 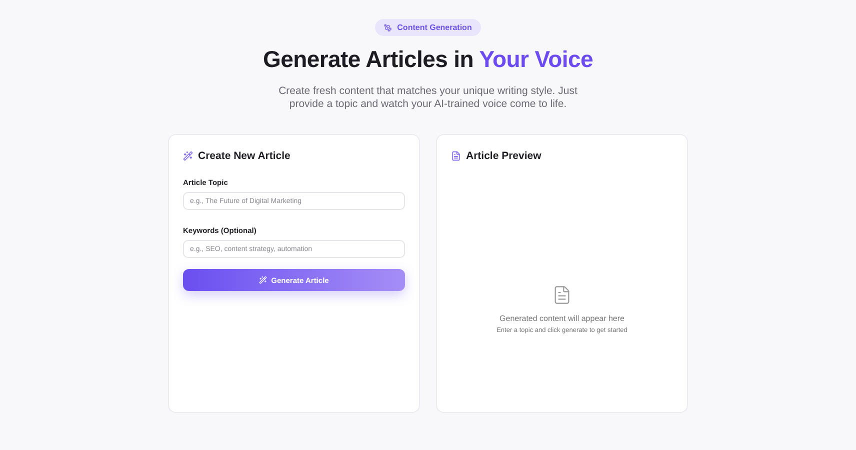 I want to click on pen-icon, so click(x=388, y=28).